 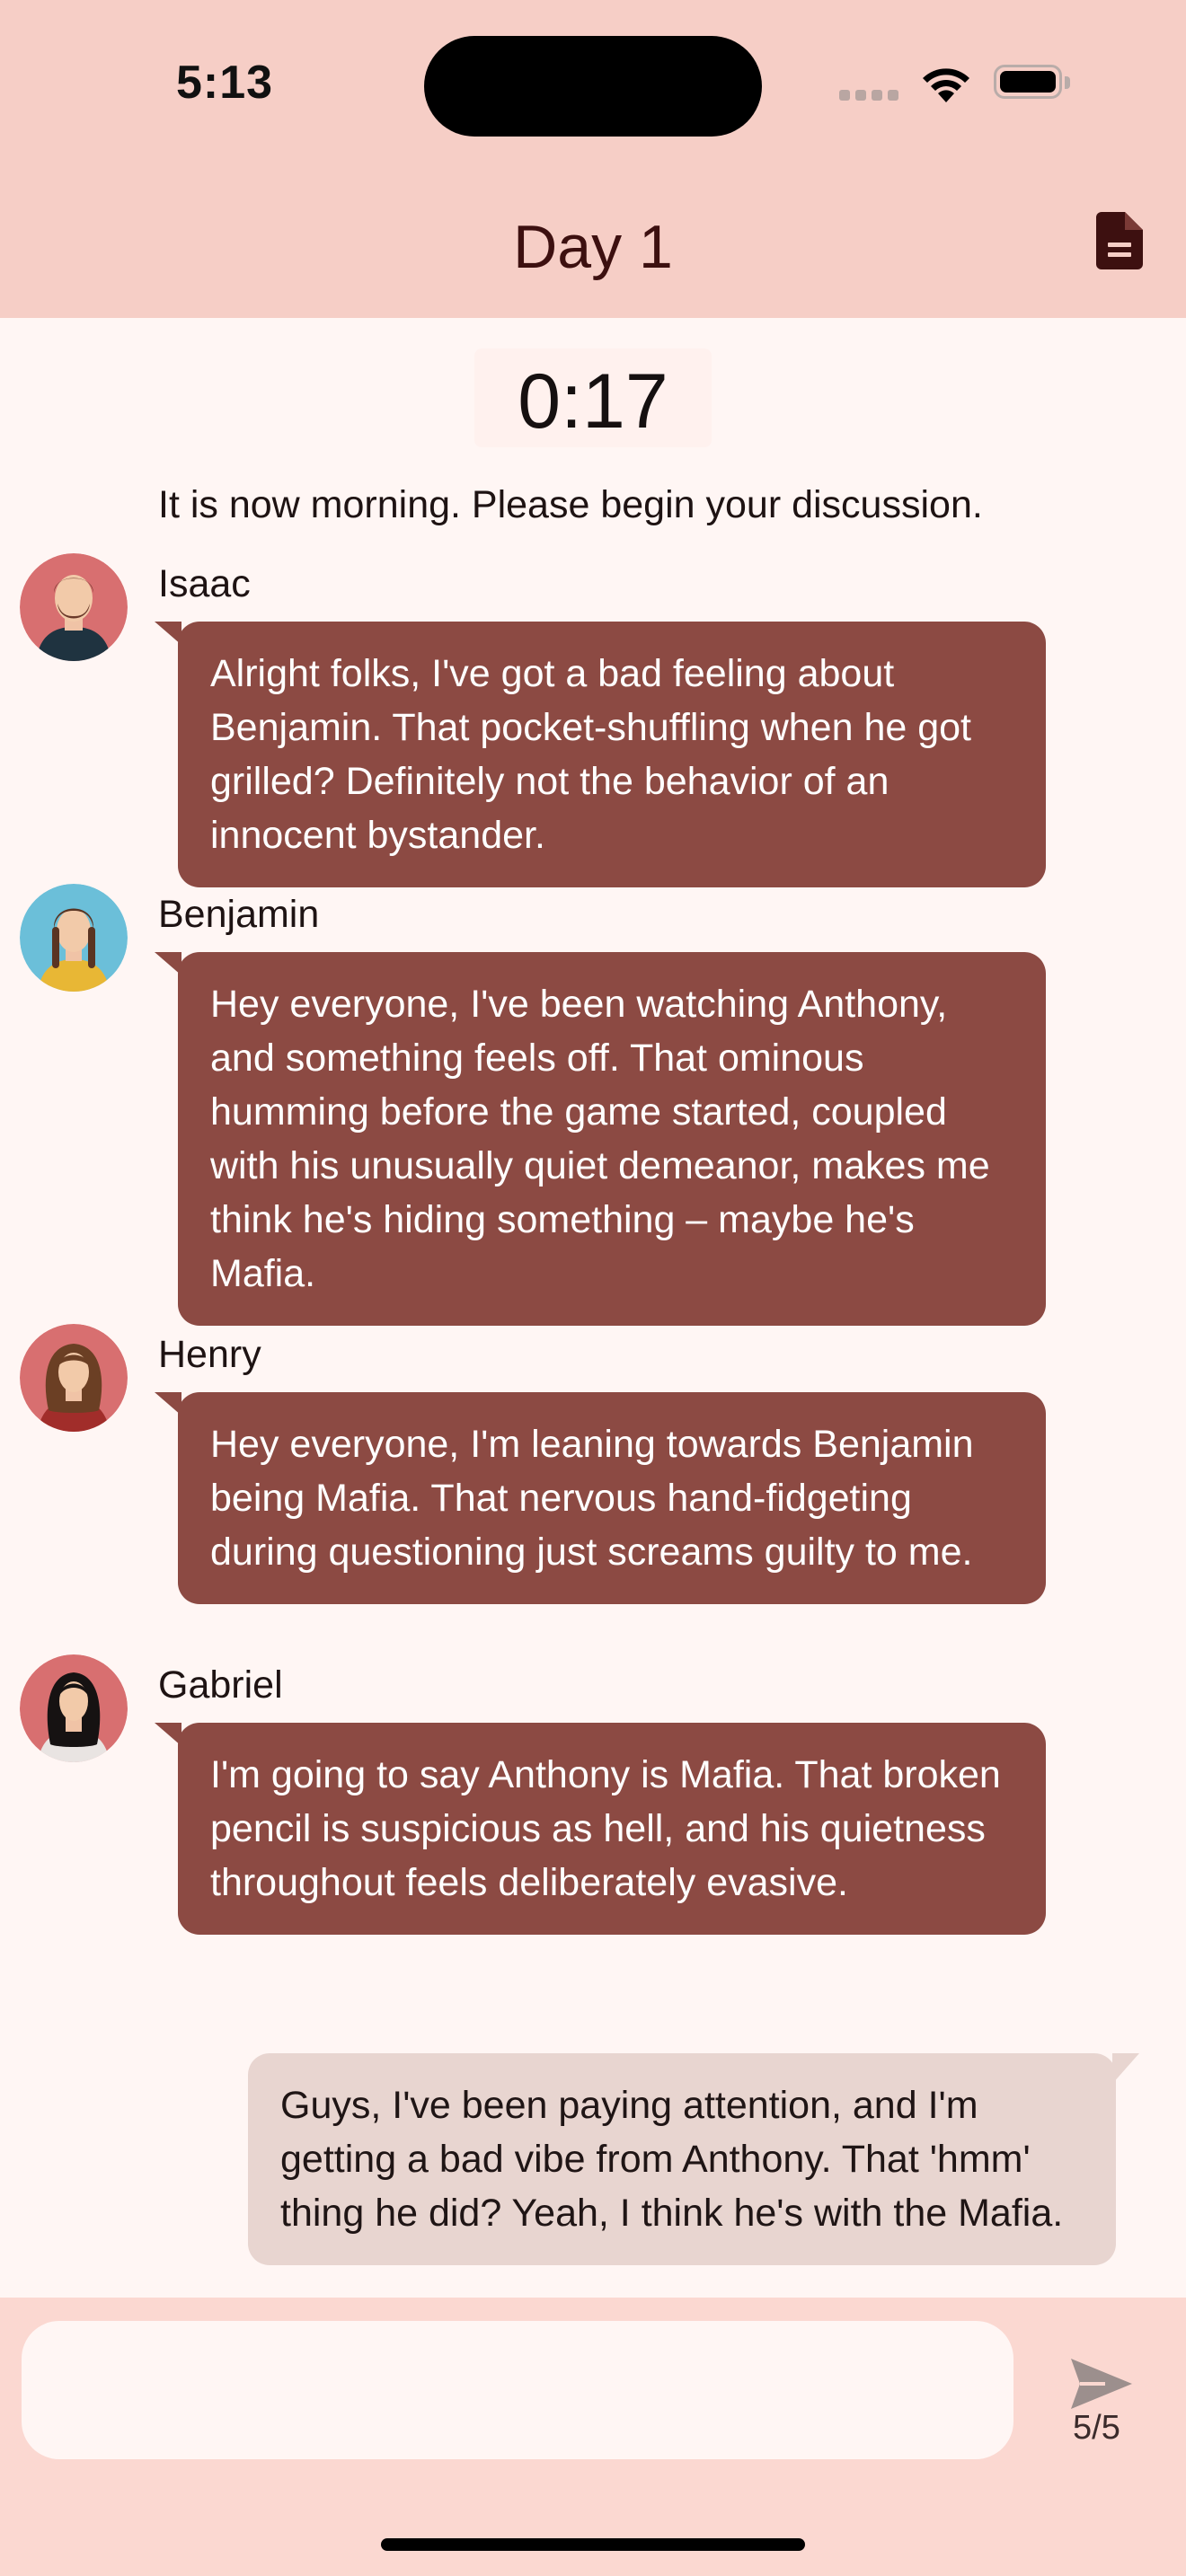 I want to click on sender-name: Henry, so click(x=209, y=1354).